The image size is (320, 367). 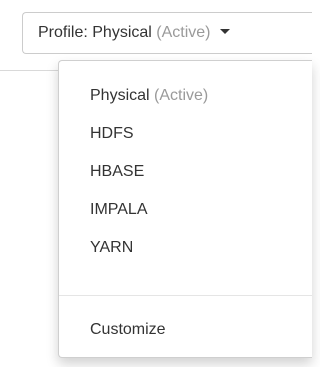 I want to click on menu-item-label: YARN, so click(x=112, y=247).